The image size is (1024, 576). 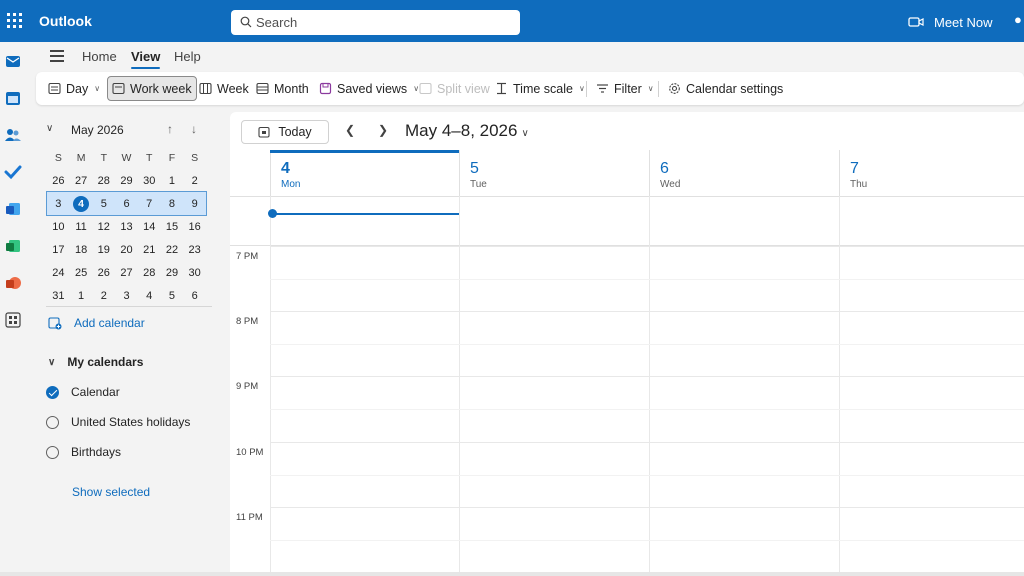 What do you see at coordinates (350, 130) in the screenshot?
I see `previous-week-icon: ❮` at bounding box center [350, 130].